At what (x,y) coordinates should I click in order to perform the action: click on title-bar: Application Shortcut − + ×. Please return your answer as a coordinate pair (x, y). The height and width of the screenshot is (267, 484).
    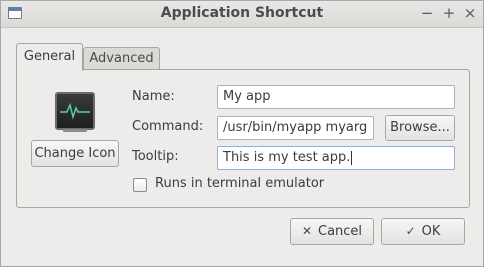
    Looking at the image, I should click on (242, 14).